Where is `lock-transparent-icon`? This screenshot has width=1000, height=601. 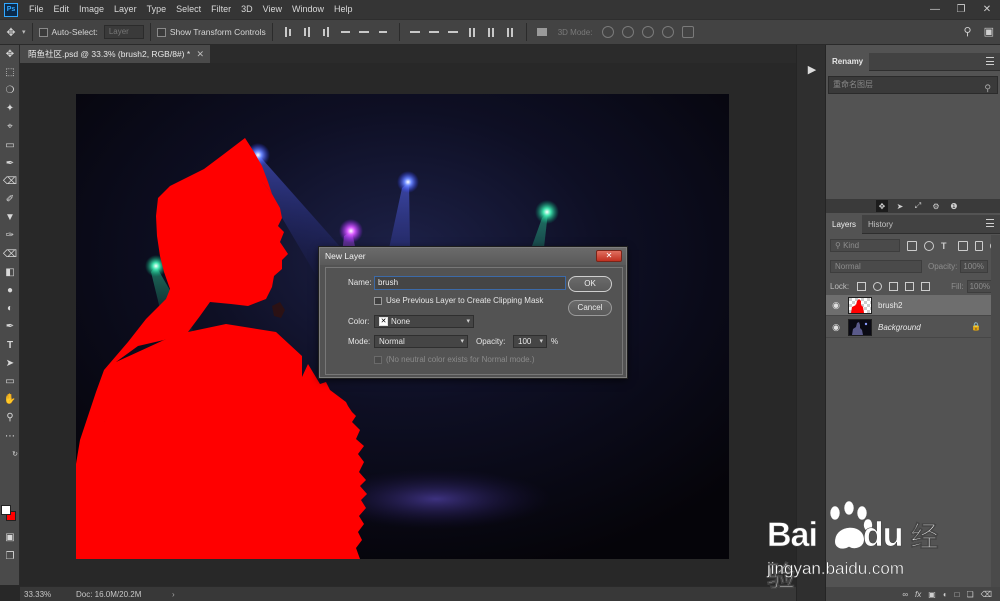 lock-transparent-icon is located at coordinates (861, 286).